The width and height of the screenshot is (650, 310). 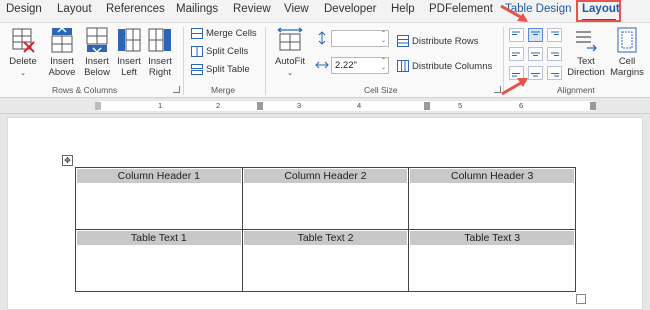 I want to click on row-height-icon, so click(x=322, y=38).